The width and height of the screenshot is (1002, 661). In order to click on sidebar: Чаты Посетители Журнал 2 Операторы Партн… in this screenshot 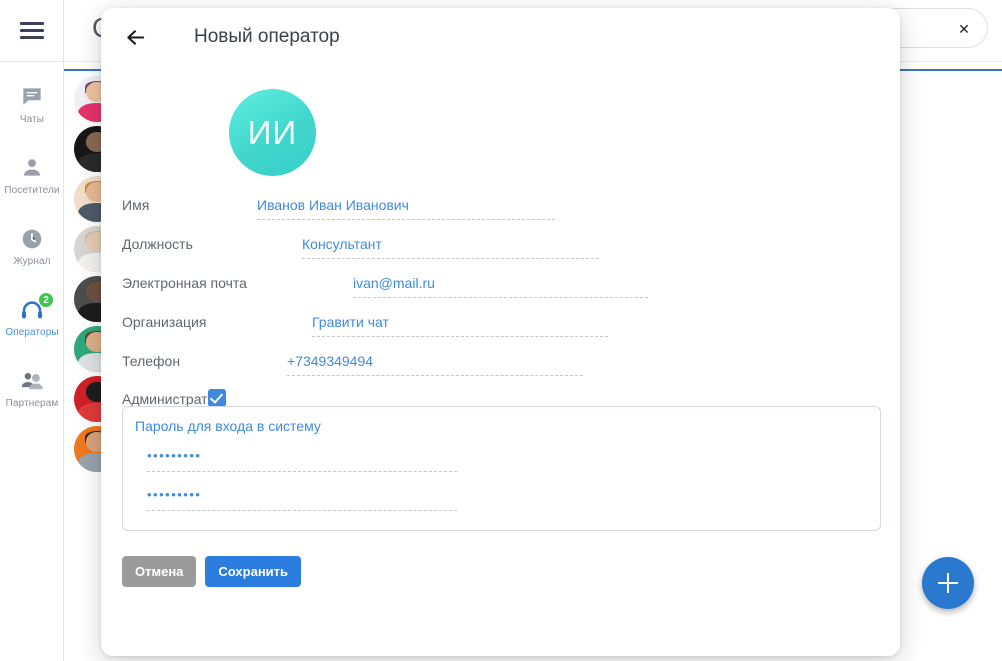, I will do `click(32, 330)`.